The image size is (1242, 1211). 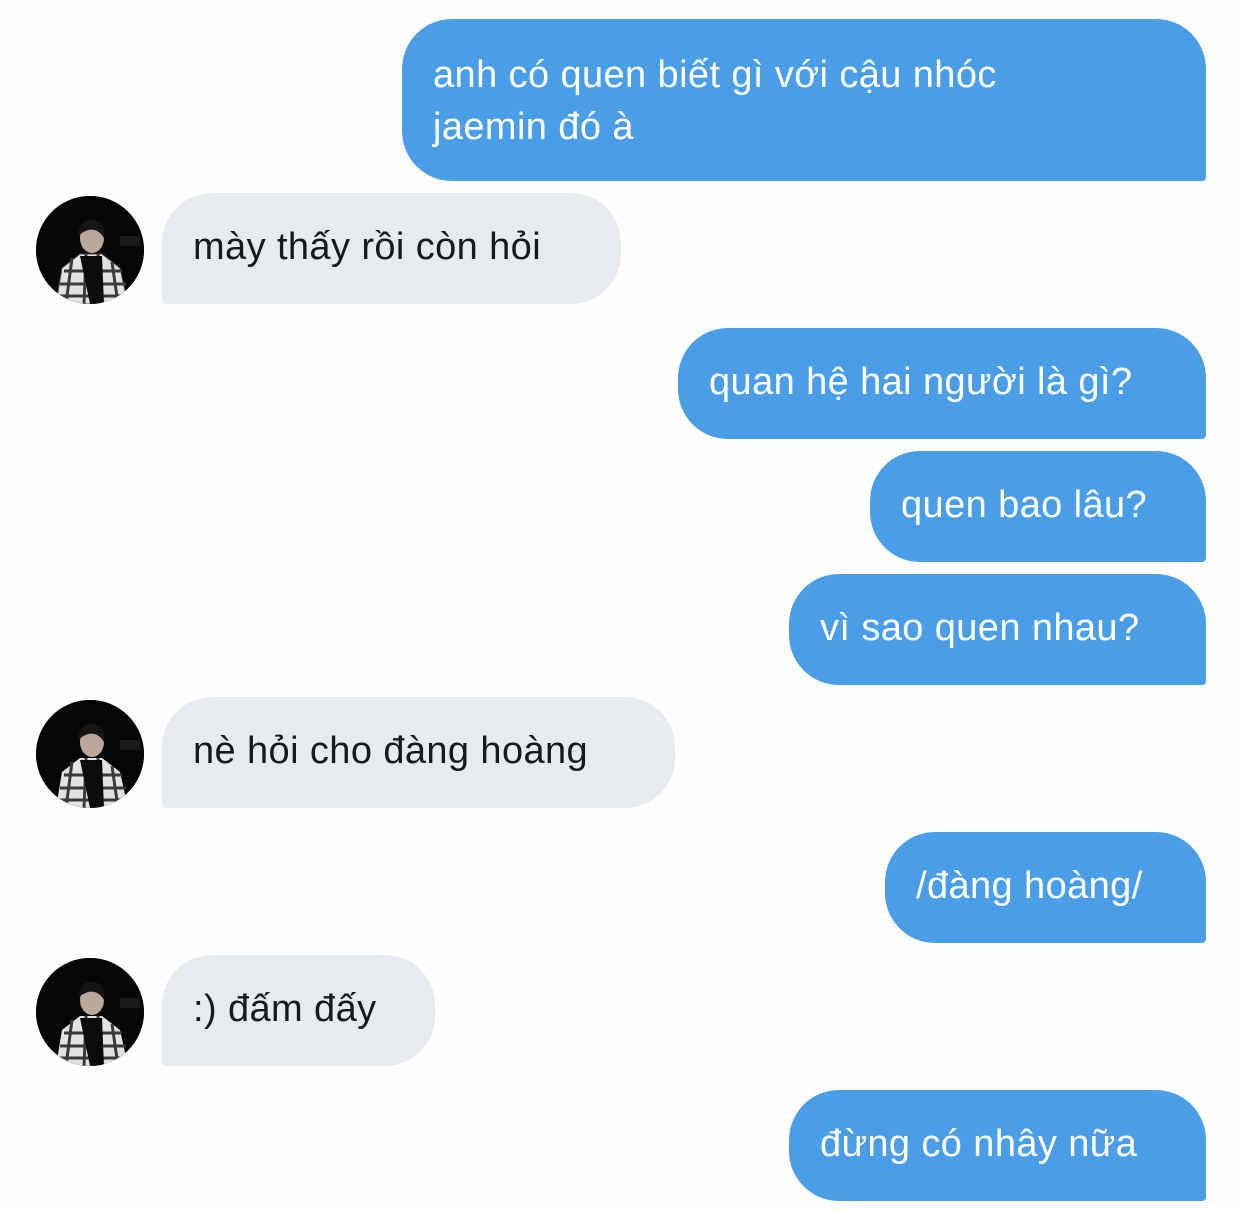 What do you see at coordinates (715, 75) in the screenshot?
I see `message-text-line: anh có quen biết gì với cậu nhóc` at bounding box center [715, 75].